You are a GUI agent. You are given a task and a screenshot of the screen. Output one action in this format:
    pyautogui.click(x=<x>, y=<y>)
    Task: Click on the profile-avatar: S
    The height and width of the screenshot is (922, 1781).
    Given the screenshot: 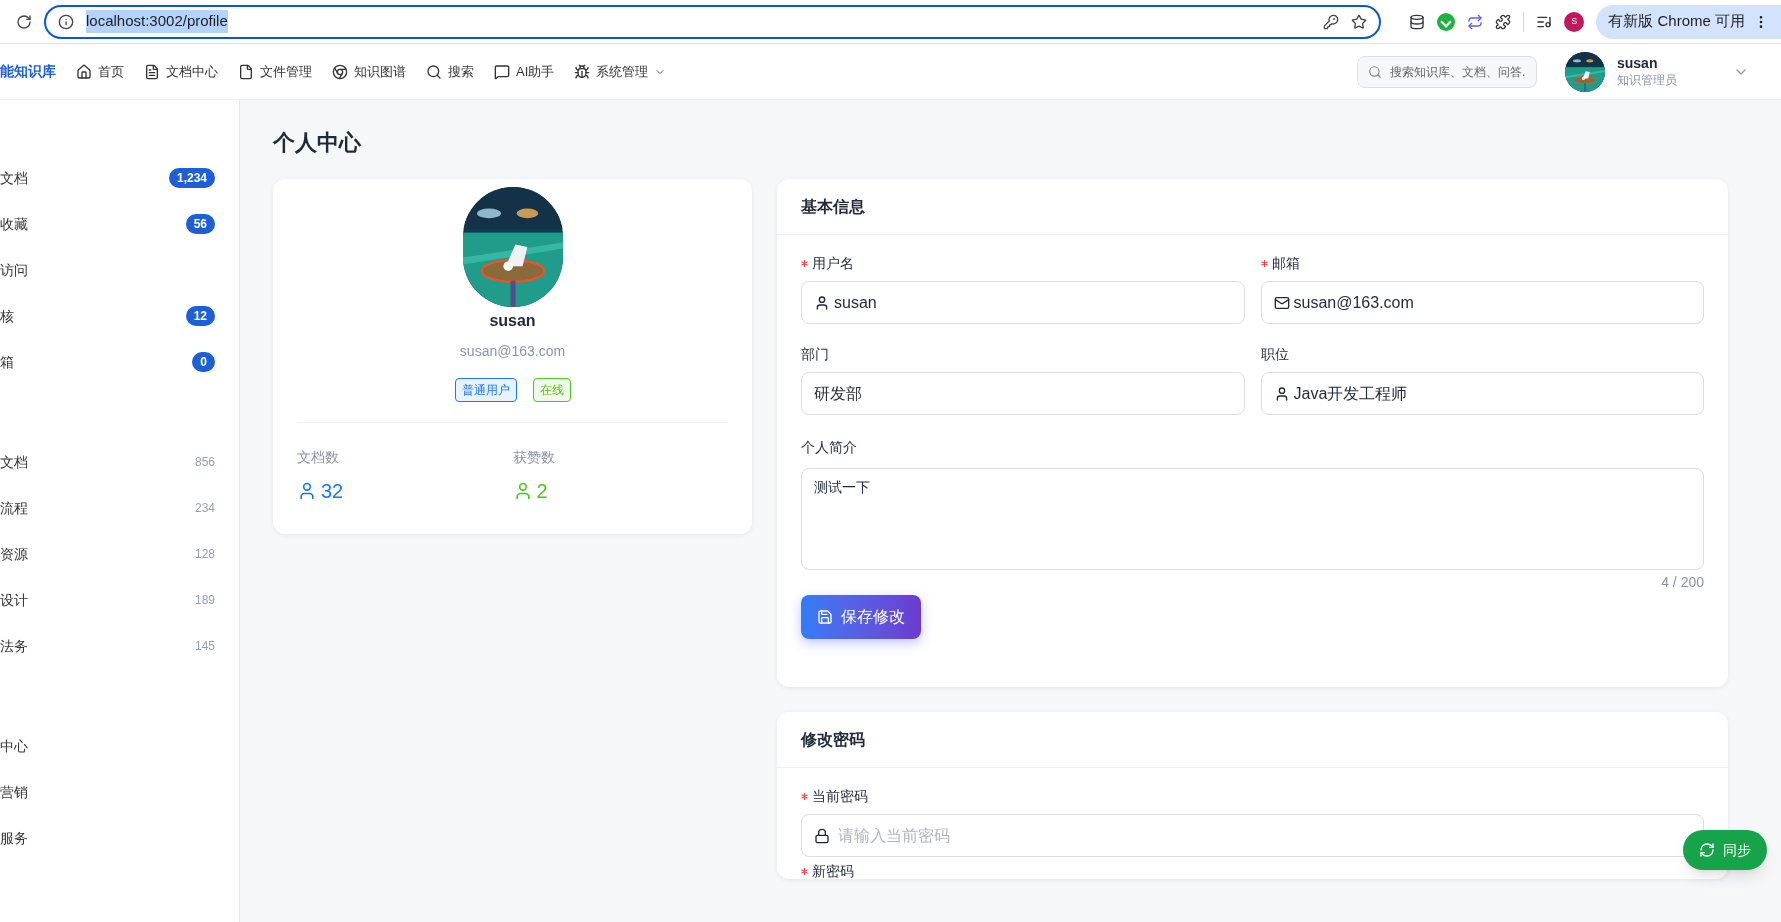 What is the action you would take?
    pyautogui.click(x=1574, y=21)
    